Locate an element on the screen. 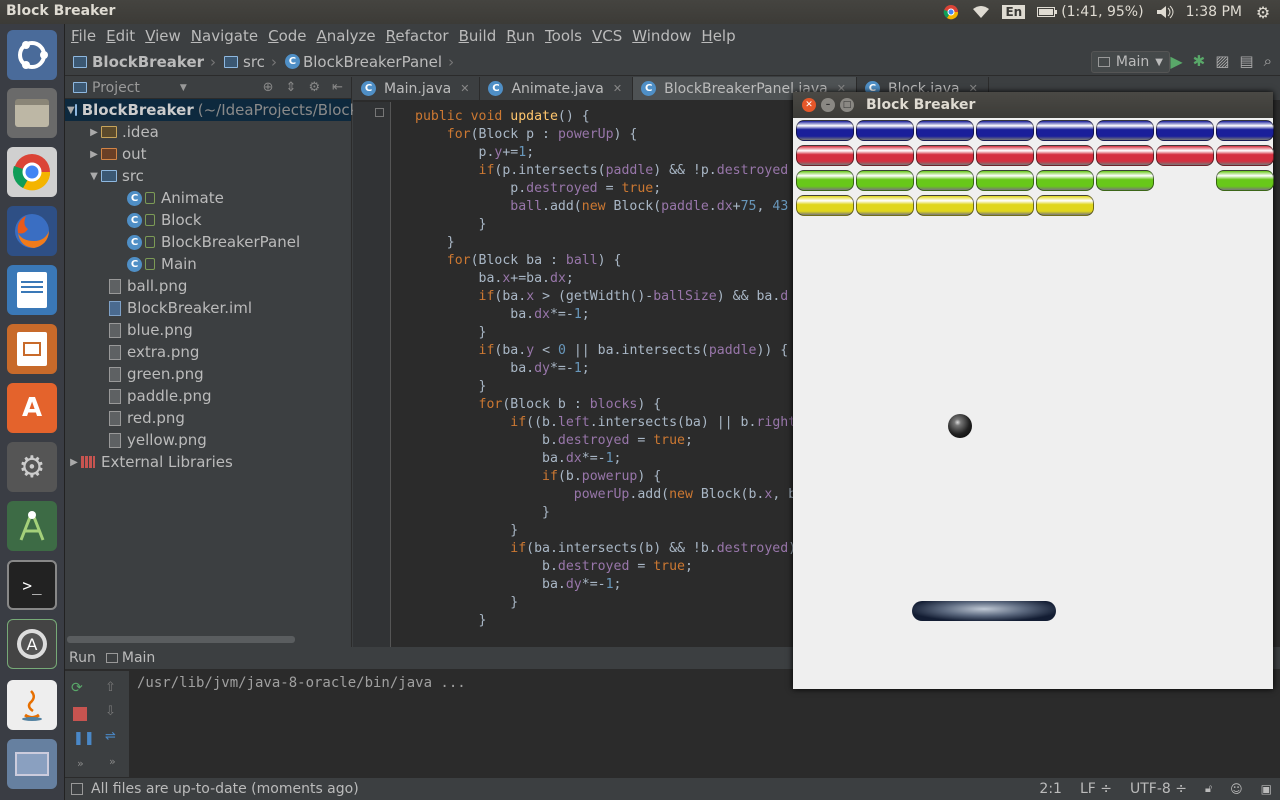  editor-gutter is located at coordinates (372, 374).